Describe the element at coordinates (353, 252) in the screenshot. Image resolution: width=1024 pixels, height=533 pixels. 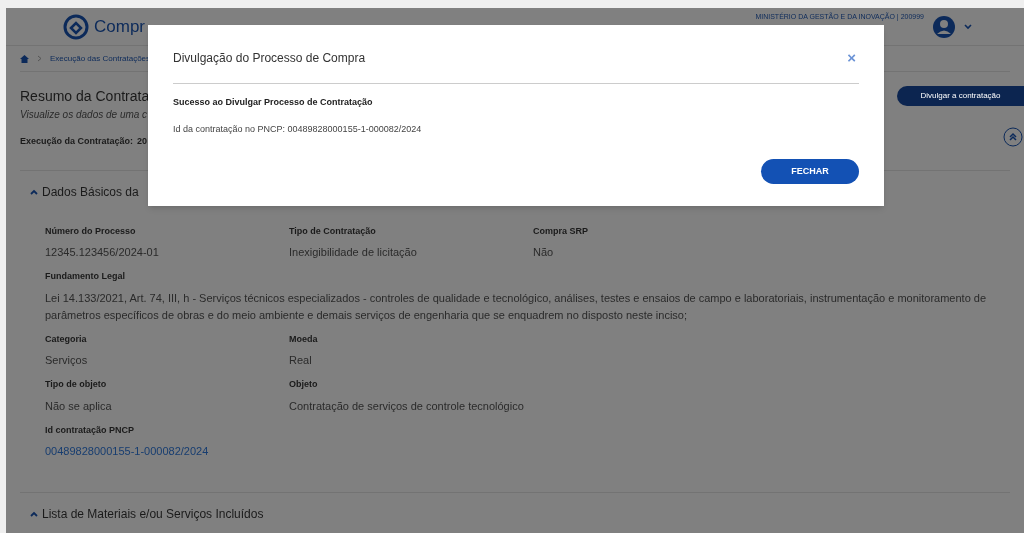
I see `field-value: Inexigibilidade de licitação` at that location.